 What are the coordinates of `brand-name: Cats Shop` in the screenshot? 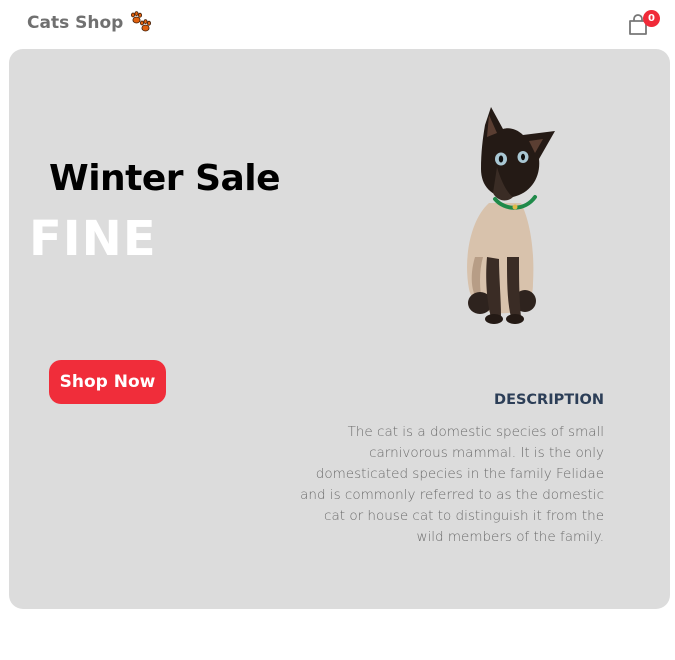 It's located at (75, 23).